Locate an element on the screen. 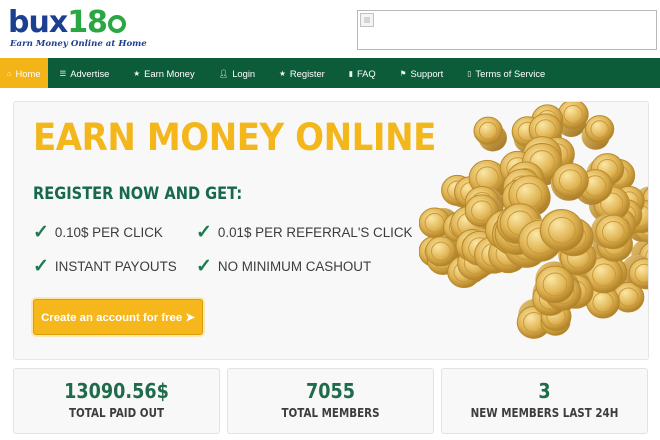 Image resolution: width=660 pixels, height=440 pixels. flag-icon: ⚑ is located at coordinates (403, 73).